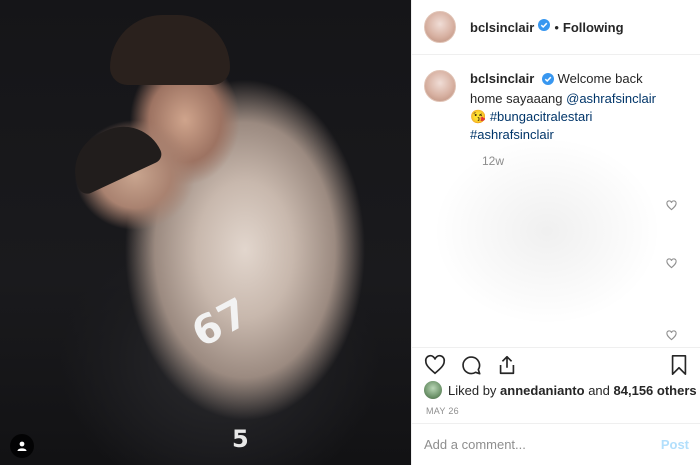 This screenshot has width=700, height=465. Describe the element at coordinates (593, 27) in the screenshot. I see `following-button: Following` at that location.